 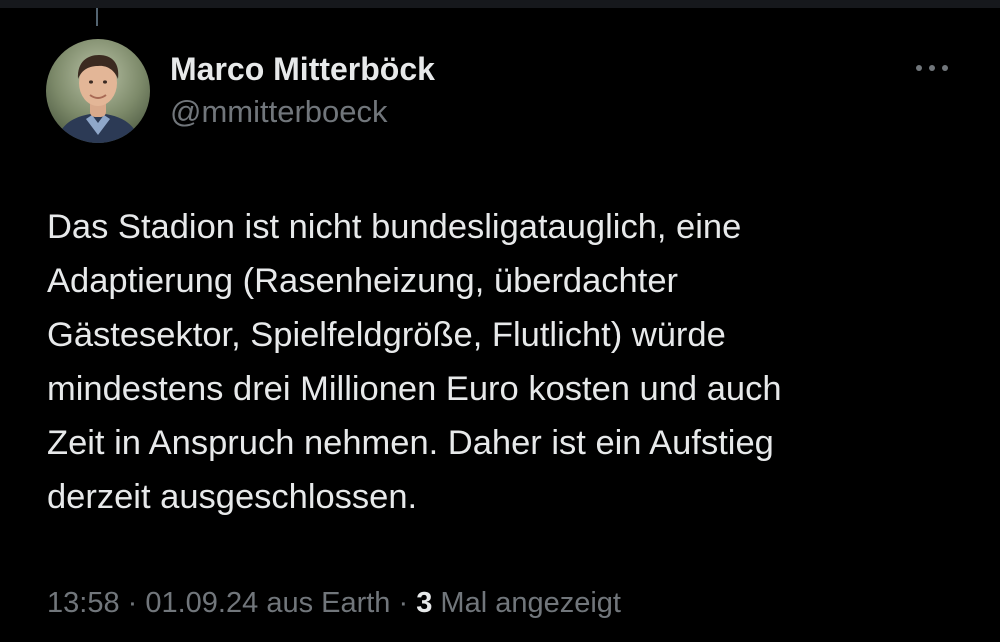 What do you see at coordinates (328, 603) in the screenshot?
I see `tweet-source: aus Earth` at bounding box center [328, 603].